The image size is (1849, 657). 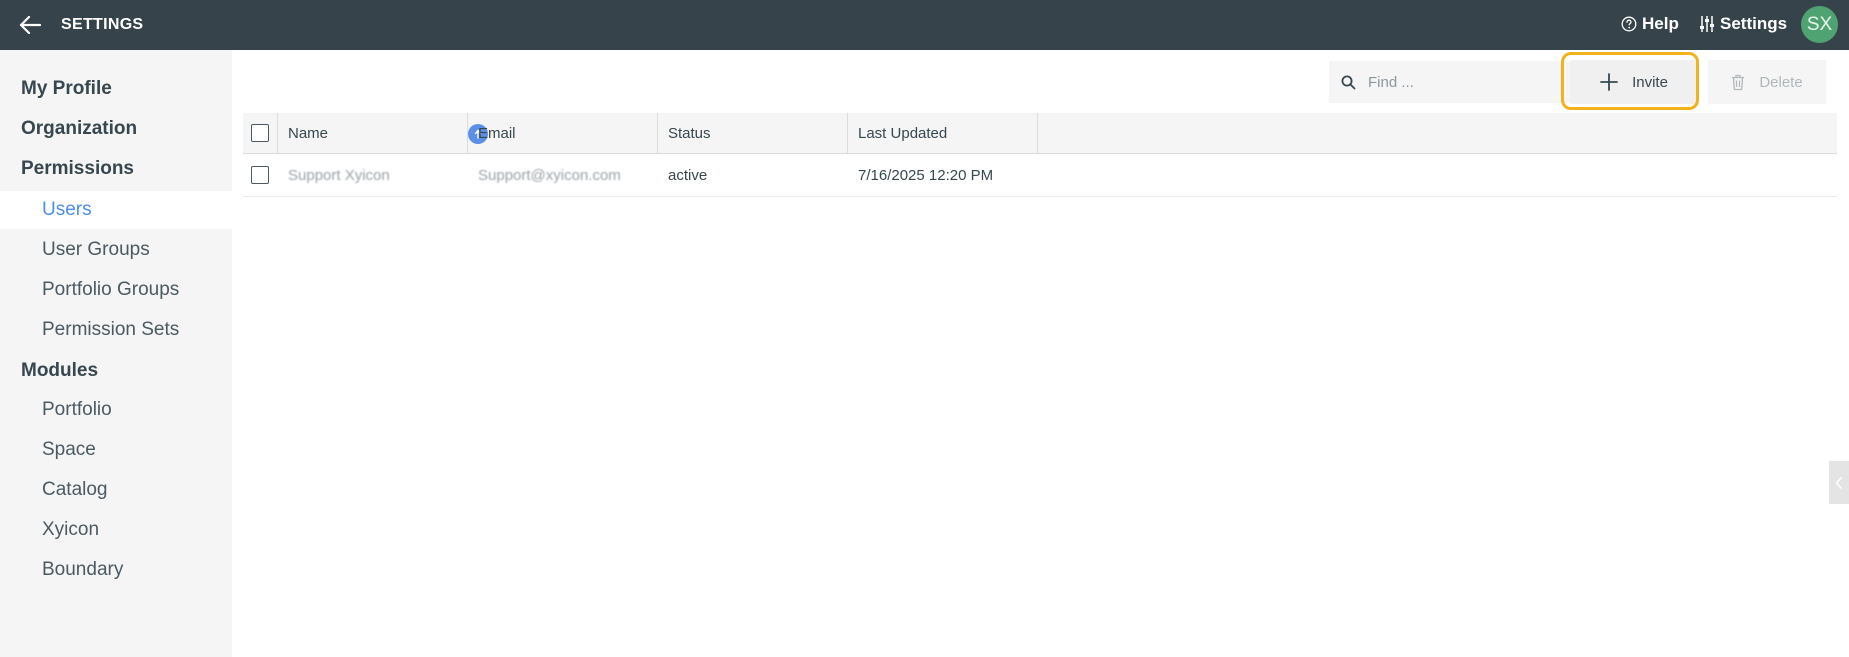 I want to click on user-status: active, so click(x=688, y=175).